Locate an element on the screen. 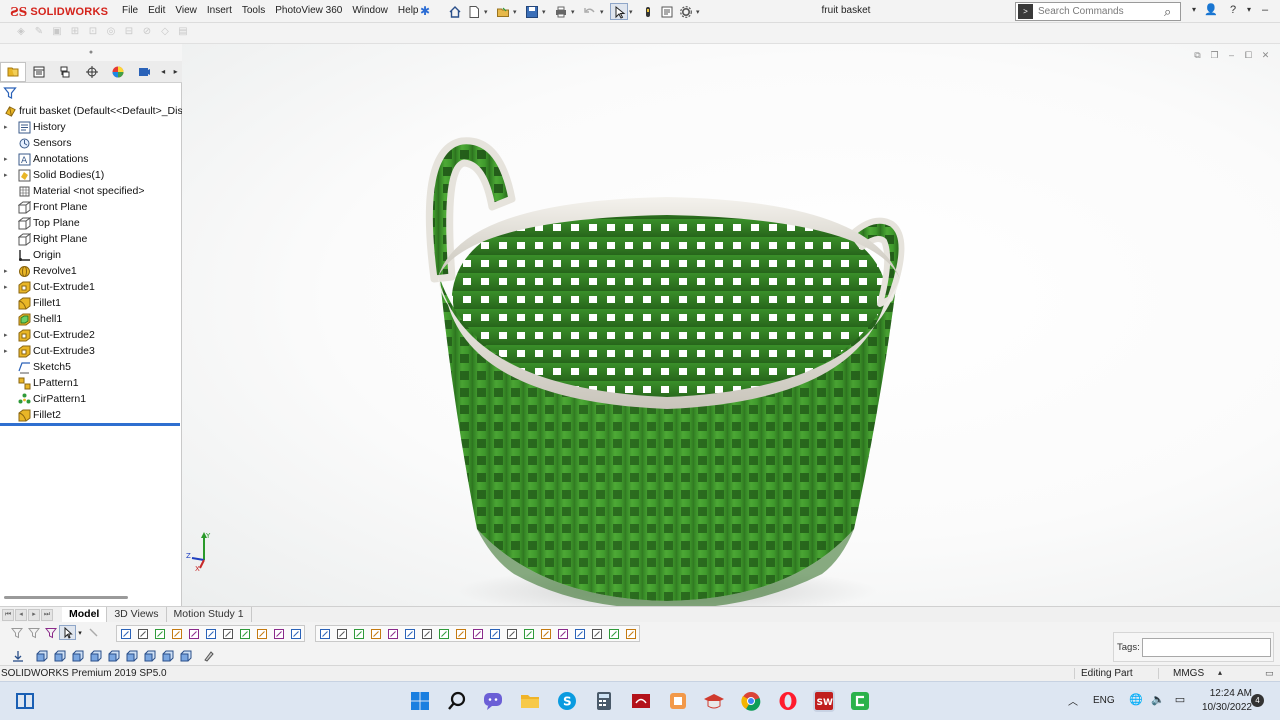 Image resolution: width=1280 pixels, height=720 pixels. calculator-icon is located at coordinates (604, 701).